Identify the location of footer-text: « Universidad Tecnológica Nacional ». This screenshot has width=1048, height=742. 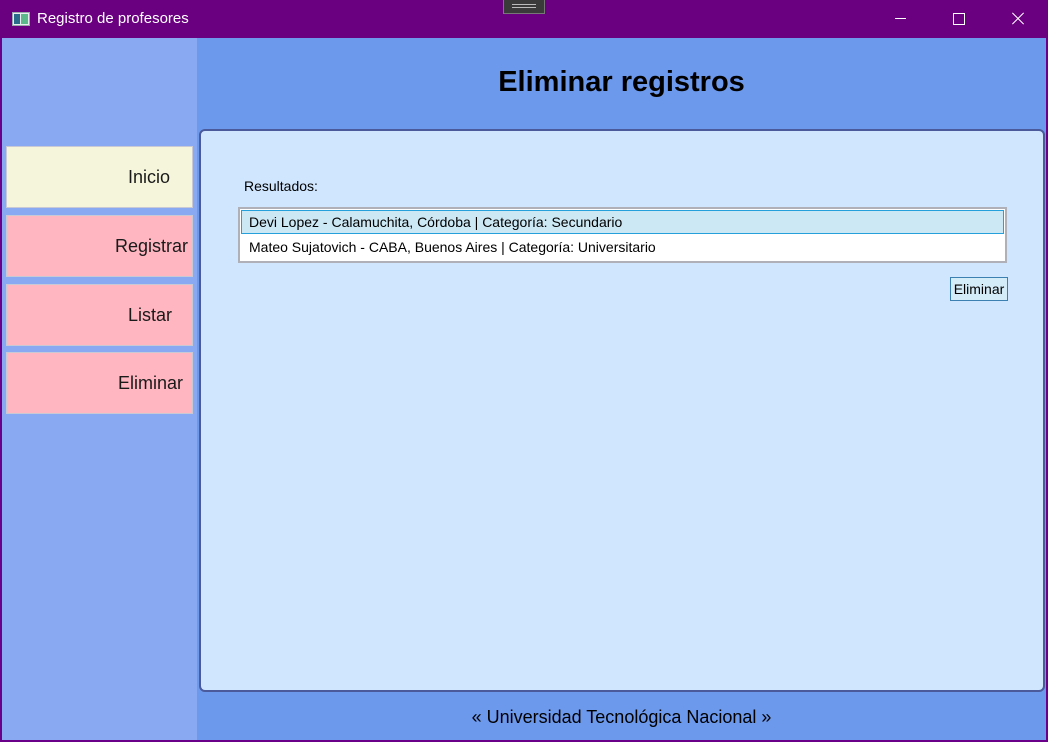
(621, 717).